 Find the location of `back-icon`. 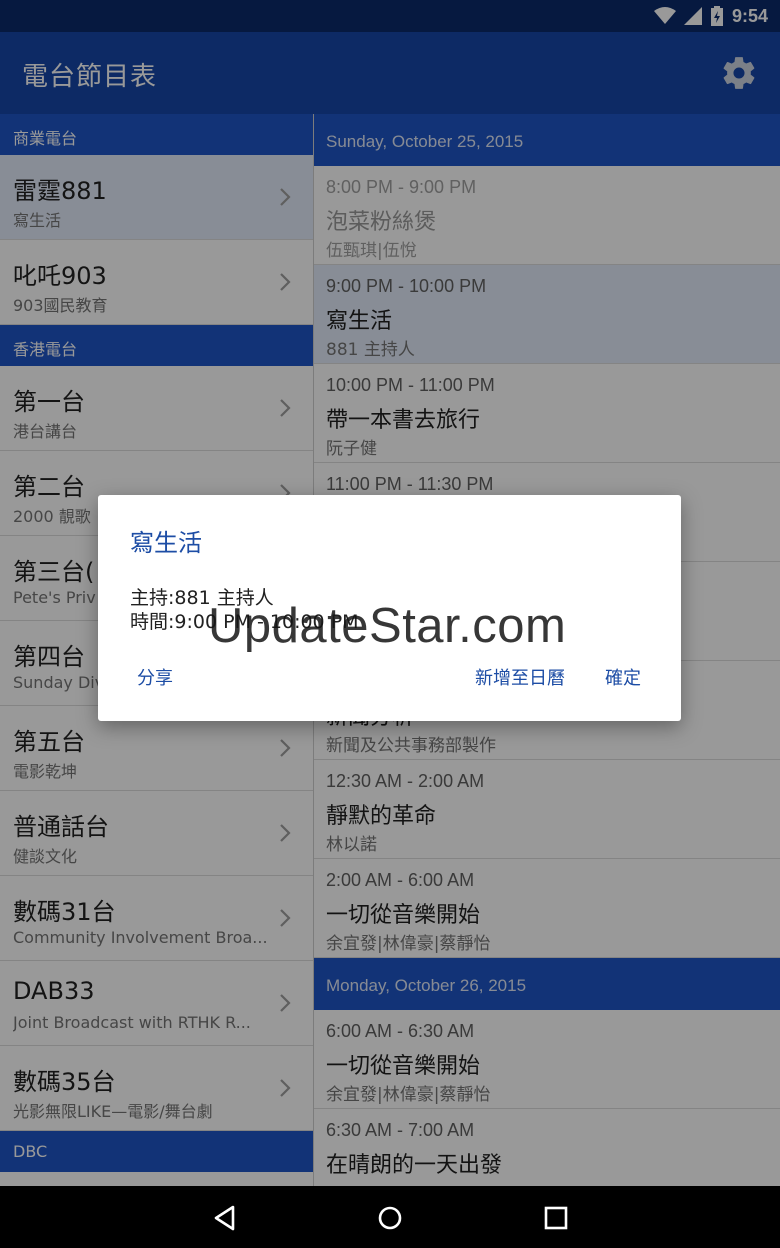

back-icon is located at coordinates (225, 1218).